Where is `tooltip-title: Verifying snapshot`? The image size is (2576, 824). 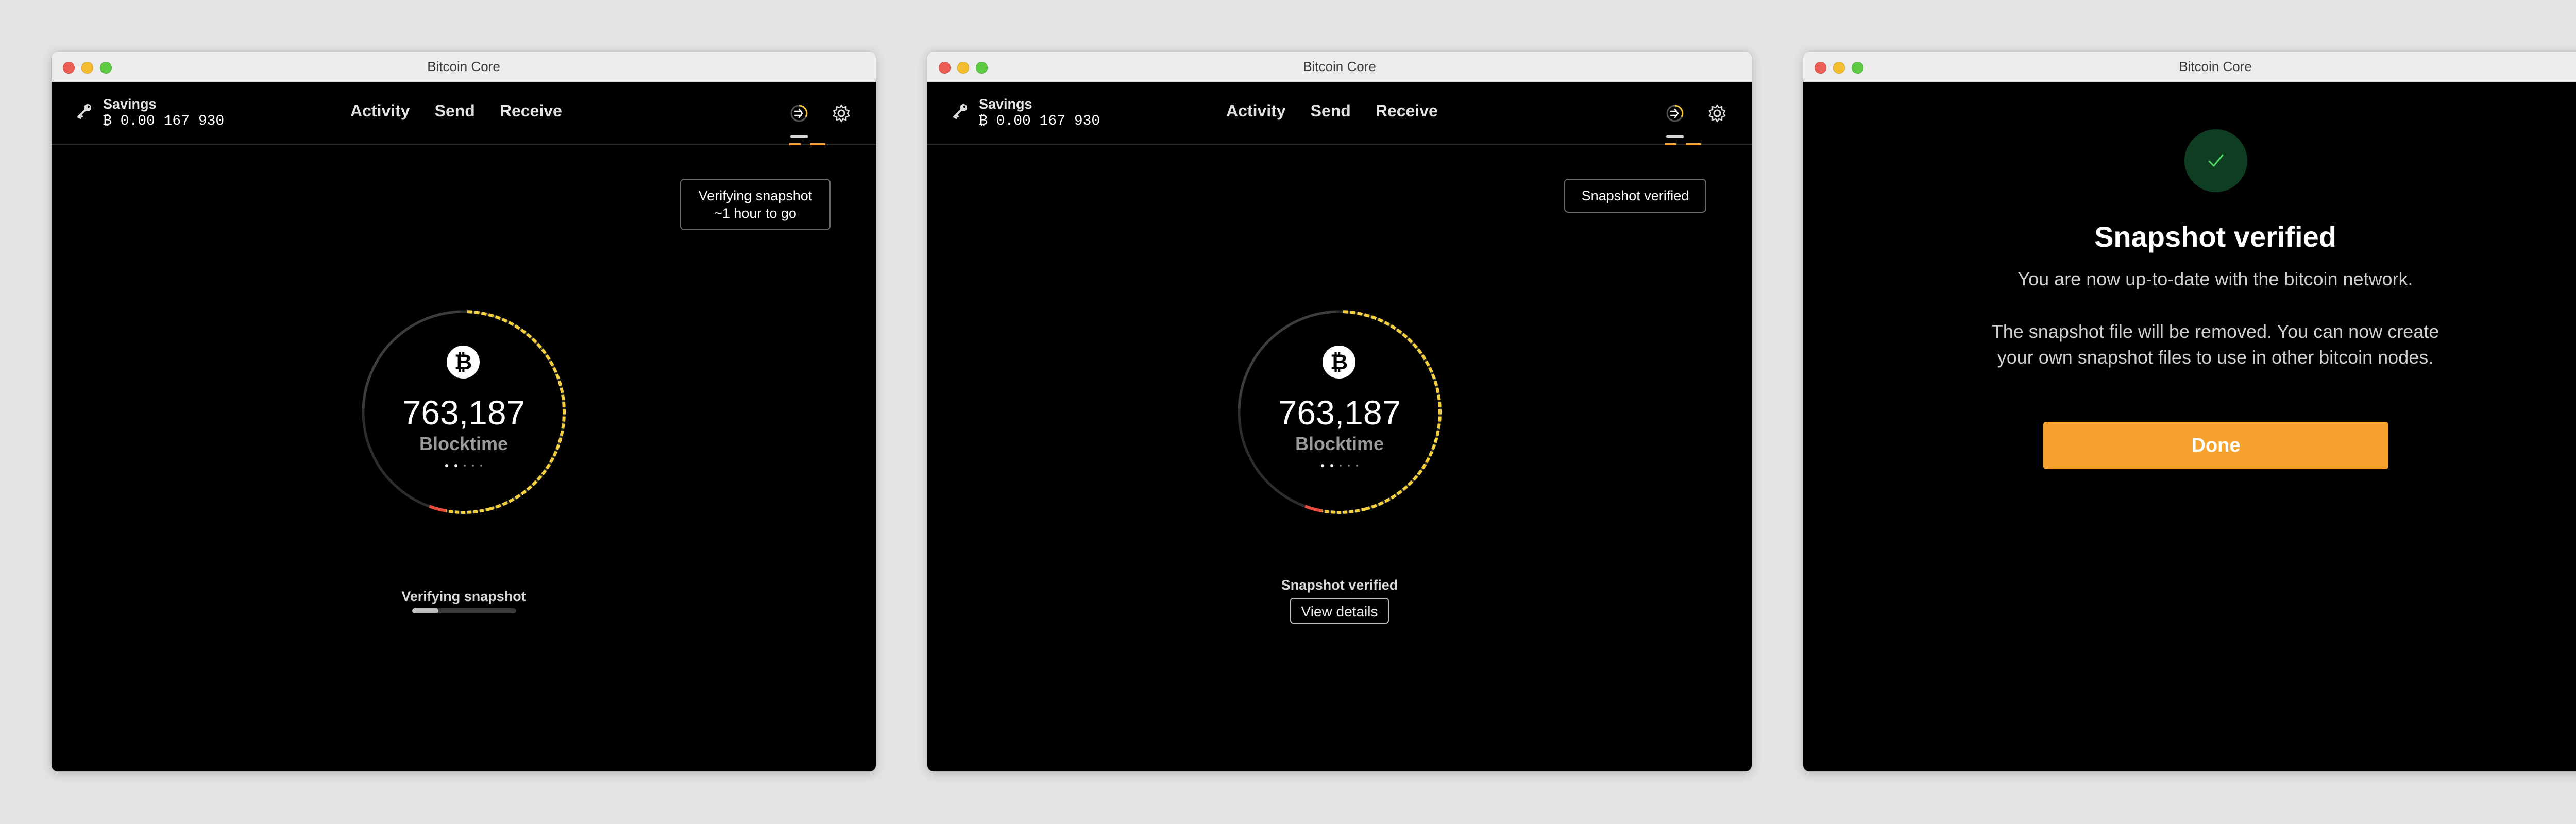 tooltip-title: Verifying snapshot is located at coordinates (755, 195).